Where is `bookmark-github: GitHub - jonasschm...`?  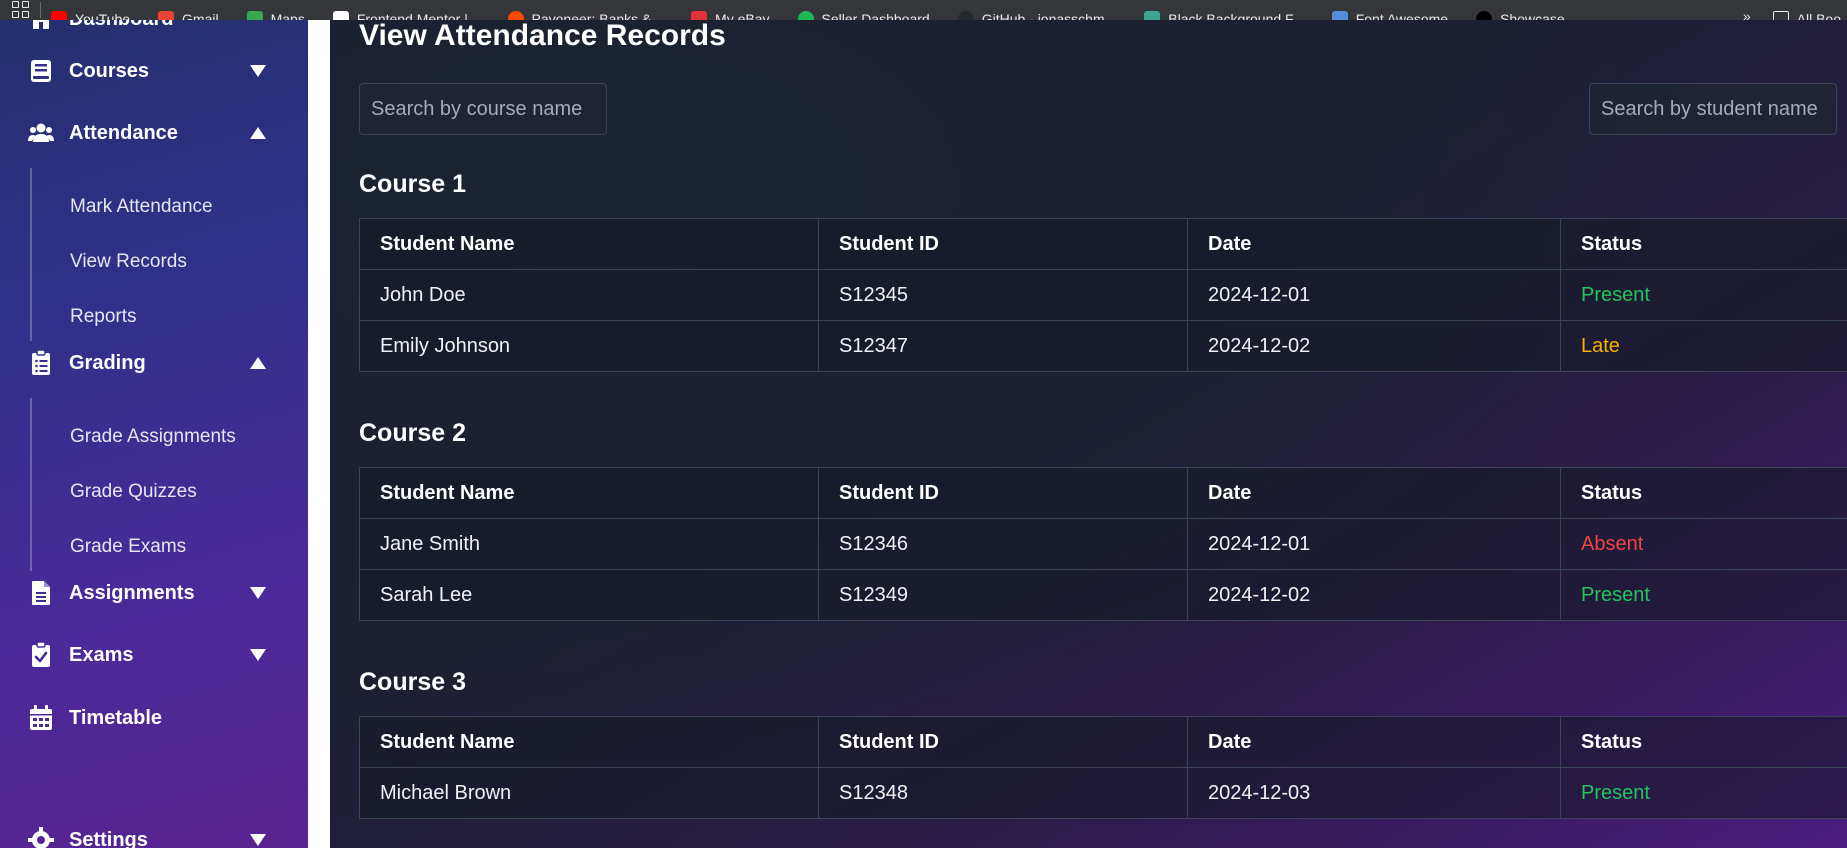
bookmark-github: GitHub - jonasschm... is located at coordinates (1037, 15).